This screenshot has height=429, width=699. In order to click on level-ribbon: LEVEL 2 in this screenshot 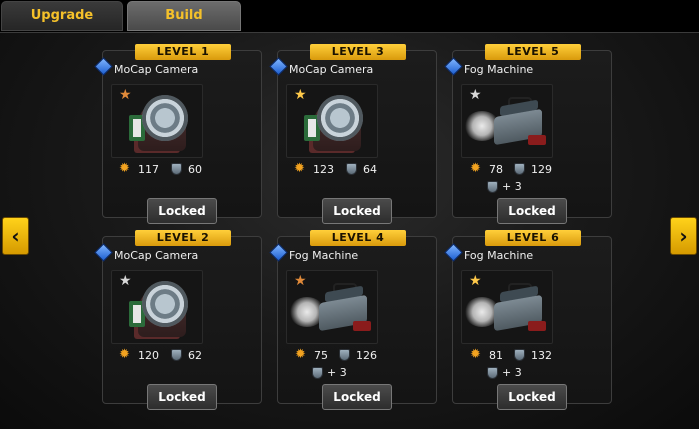, I will do `click(183, 238)`.